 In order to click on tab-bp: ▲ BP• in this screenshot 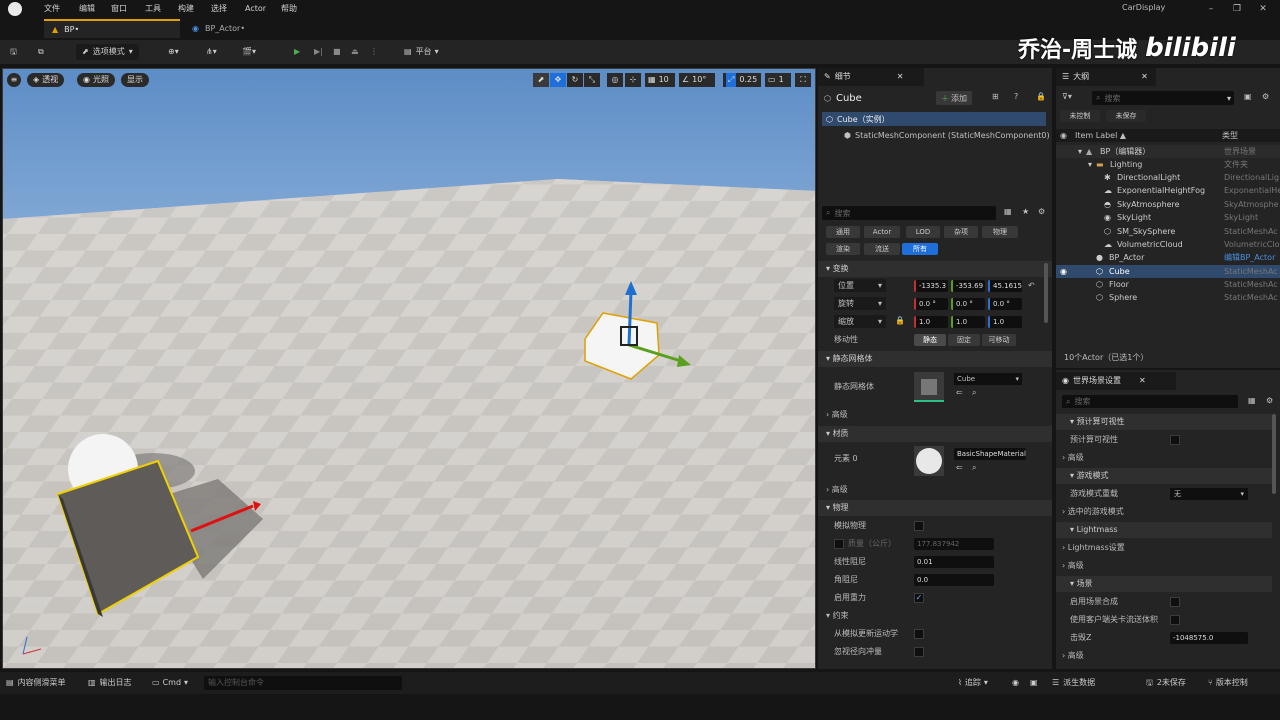, I will do `click(112, 28)`.